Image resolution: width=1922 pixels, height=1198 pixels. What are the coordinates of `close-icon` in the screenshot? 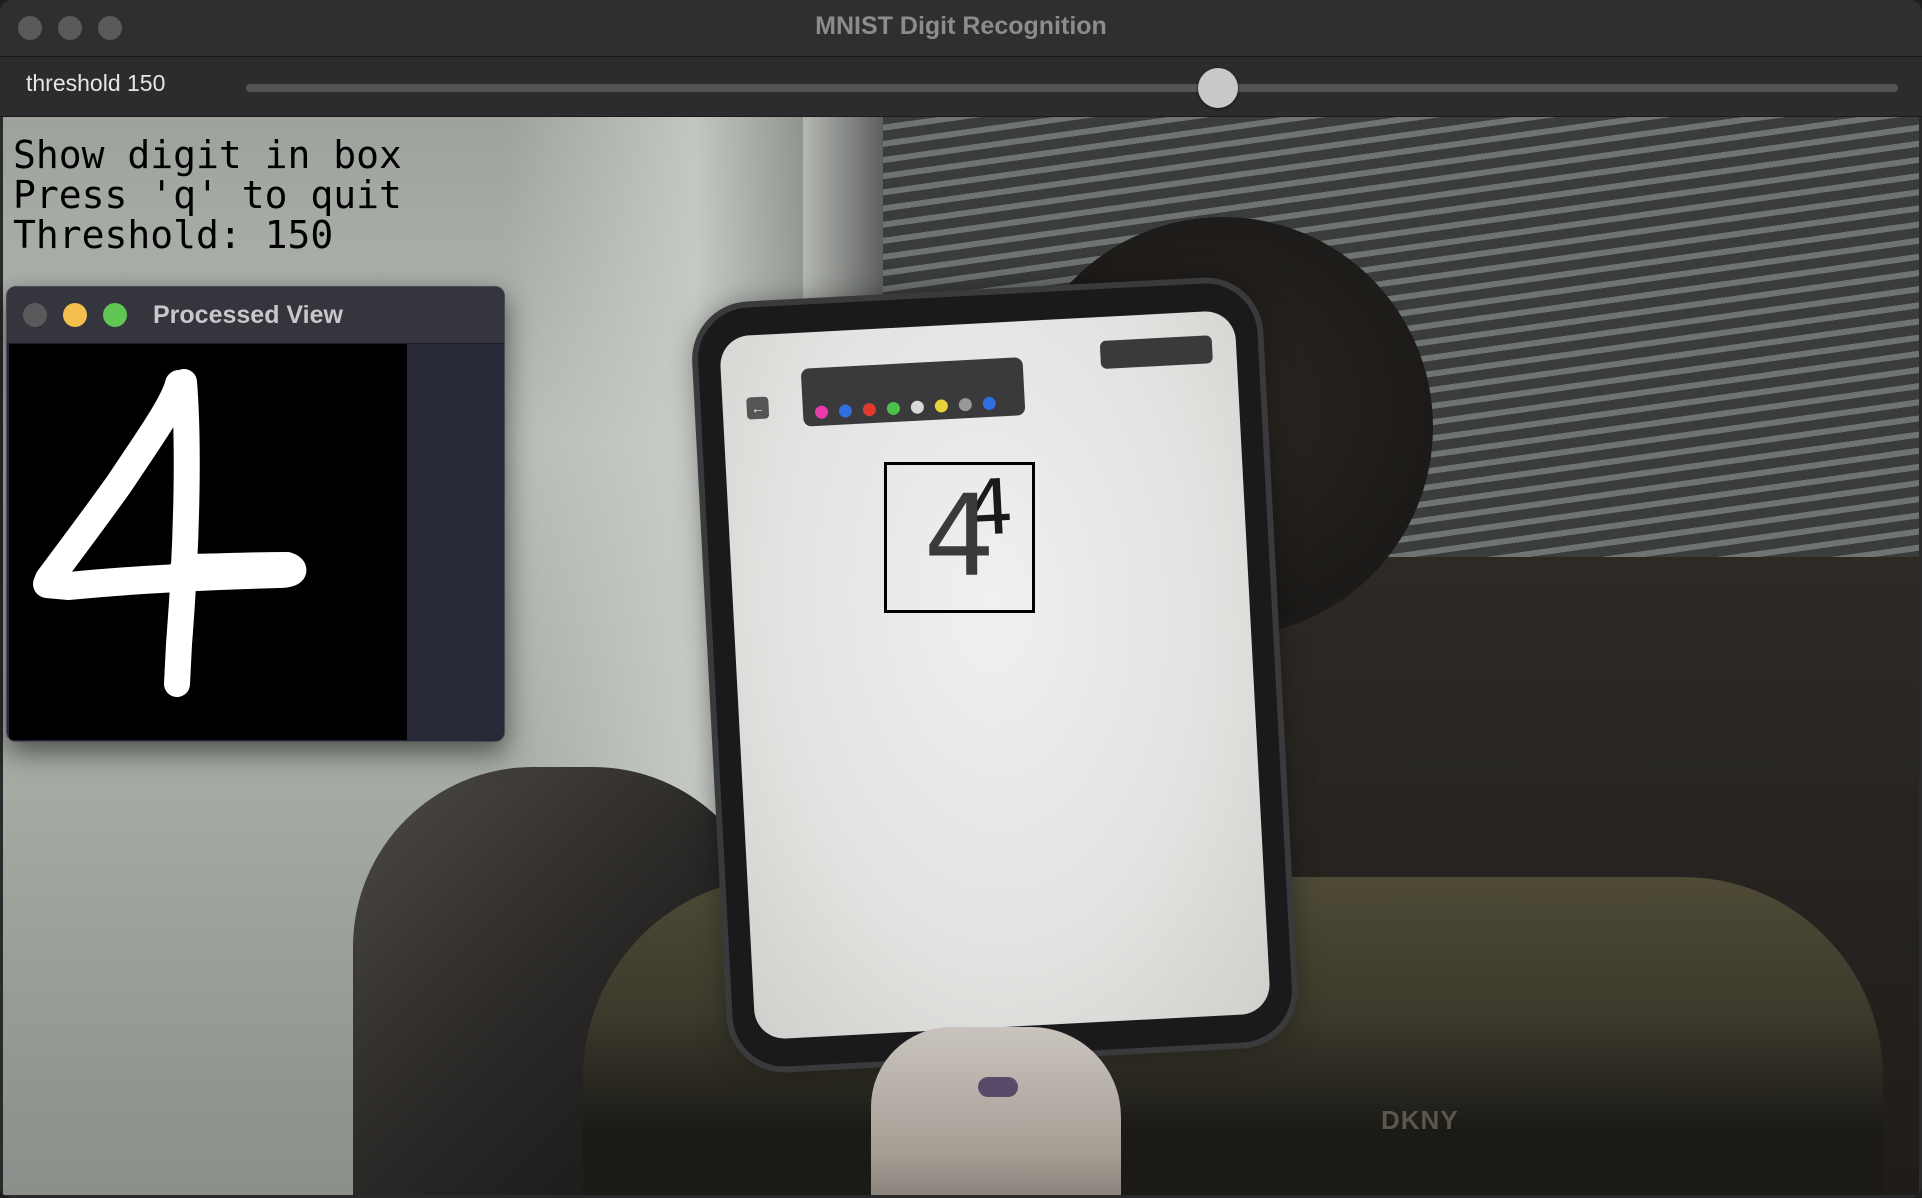 It's located at (35, 315).